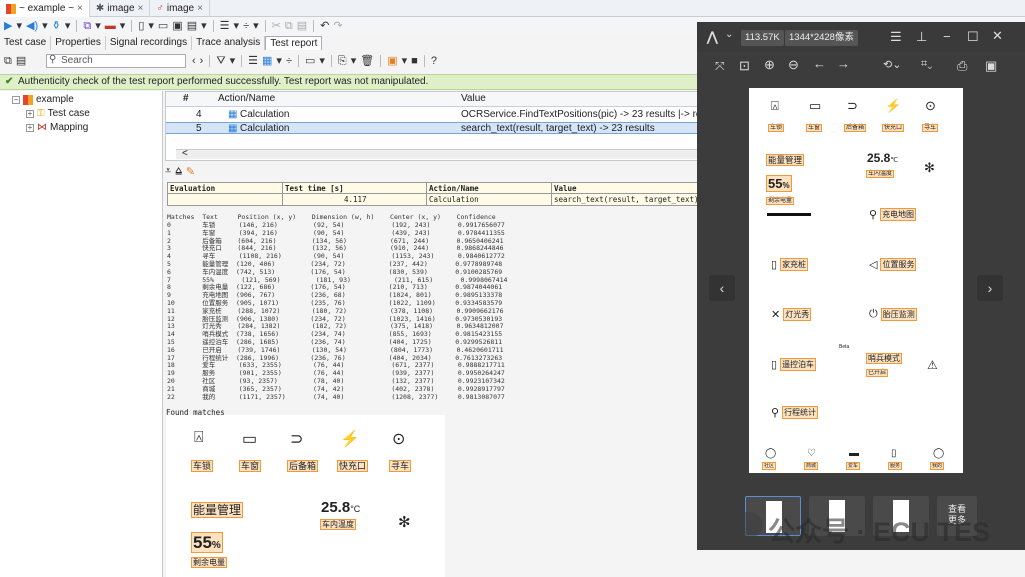 The image size is (1025, 577). I want to click on open-folder-icon: ▭, so click(163, 26).